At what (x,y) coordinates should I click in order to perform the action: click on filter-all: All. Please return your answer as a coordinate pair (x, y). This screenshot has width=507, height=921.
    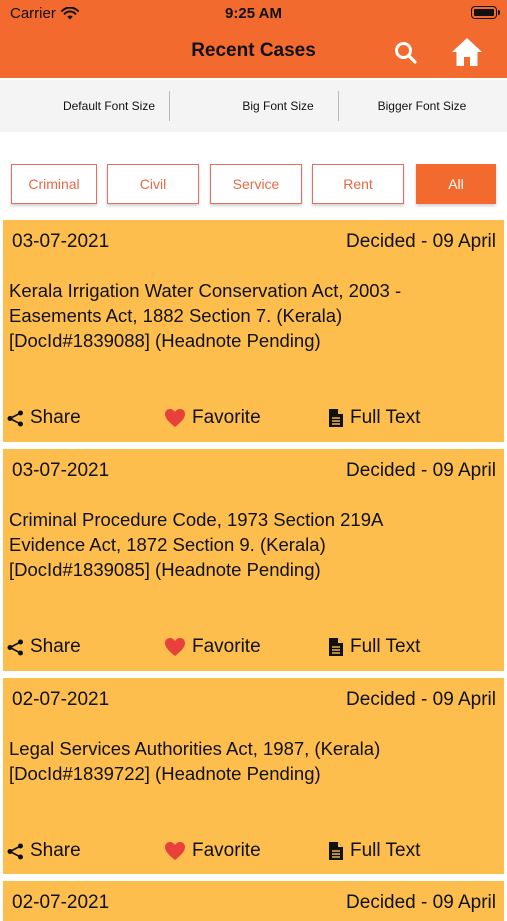
    Looking at the image, I should click on (456, 184).